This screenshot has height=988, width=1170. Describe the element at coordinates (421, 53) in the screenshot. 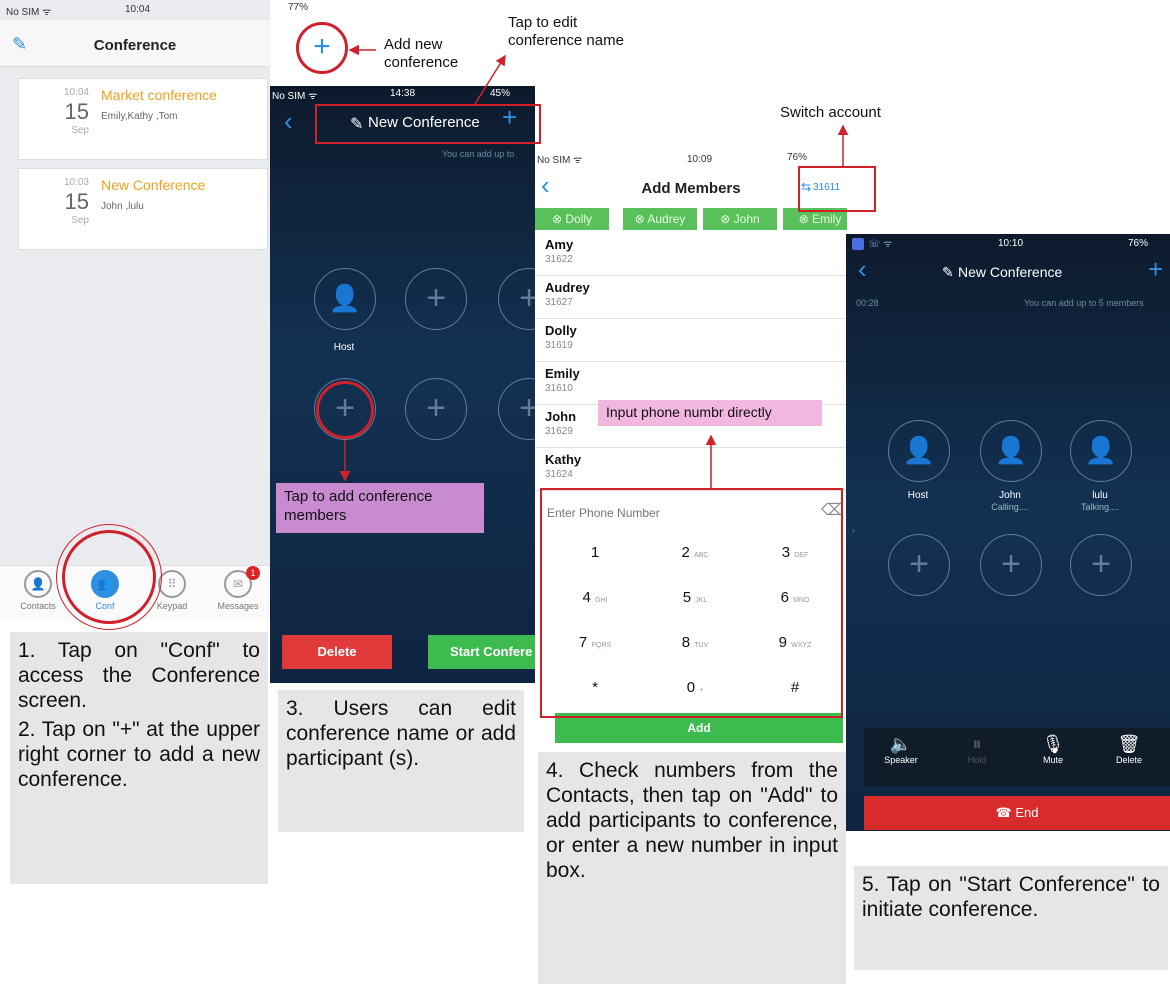

I see `annotation-add-new: Add new conference` at that location.